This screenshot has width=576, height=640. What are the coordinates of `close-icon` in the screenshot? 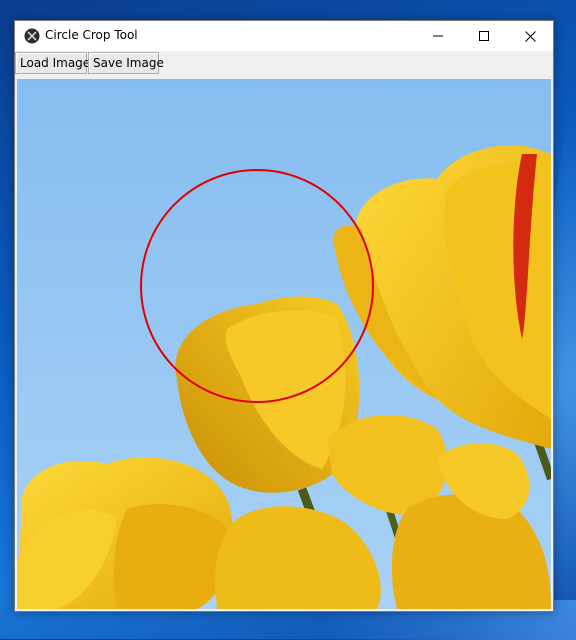 It's located at (530, 36).